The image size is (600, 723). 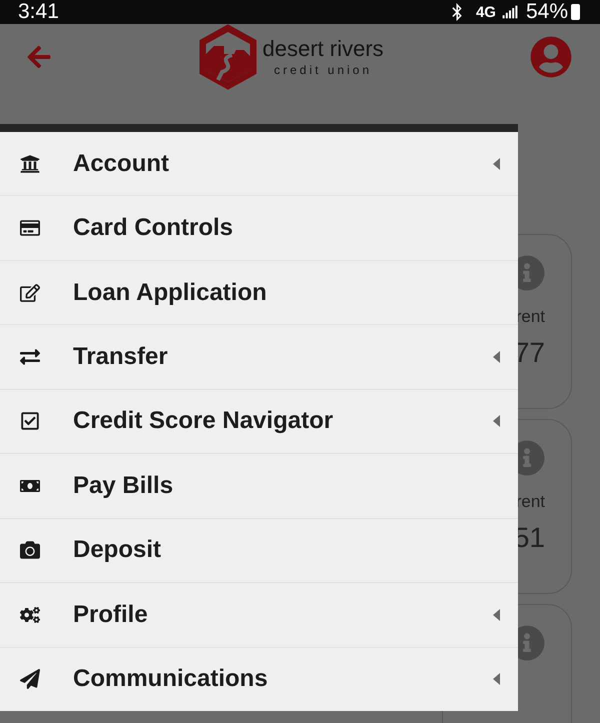 I want to click on menu-item: Account, so click(x=259, y=164).